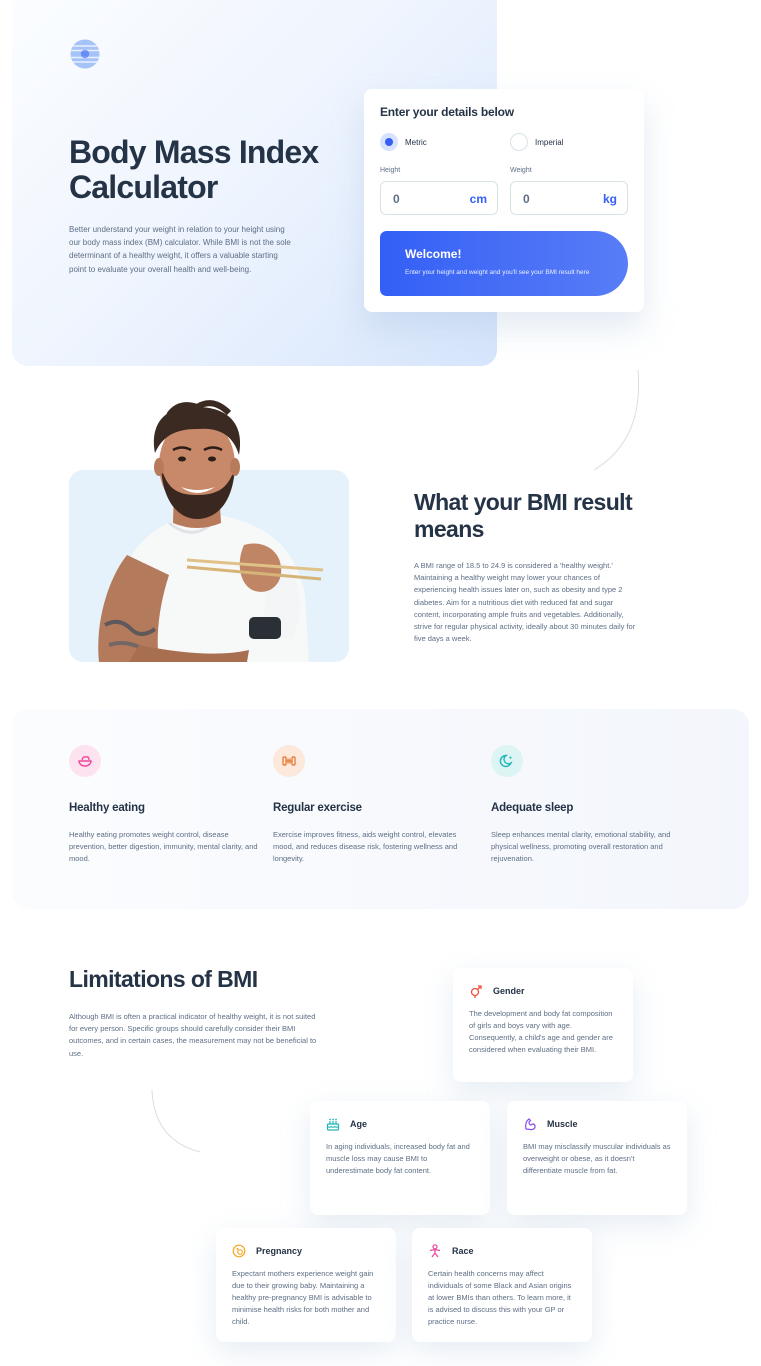  Describe the element at coordinates (526, 199) in the screenshot. I see `weight-value: 0` at that location.